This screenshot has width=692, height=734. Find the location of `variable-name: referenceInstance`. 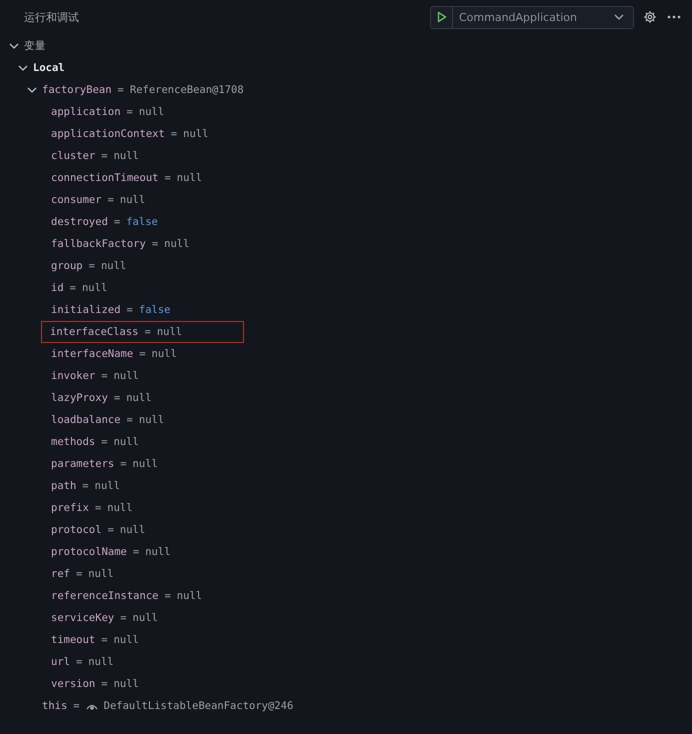

variable-name: referenceInstance is located at coordinates (104, 596).